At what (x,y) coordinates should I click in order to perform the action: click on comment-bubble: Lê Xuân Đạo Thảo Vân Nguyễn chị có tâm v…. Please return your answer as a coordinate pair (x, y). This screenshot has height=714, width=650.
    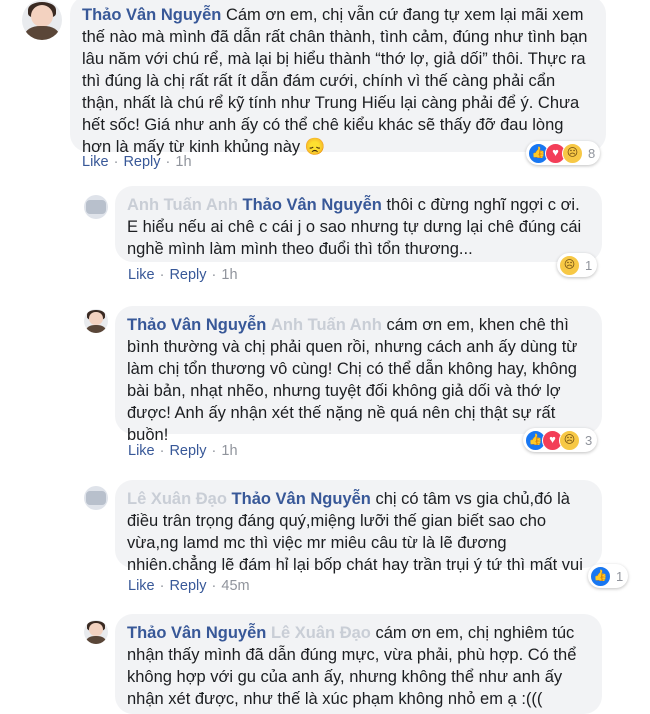
    Looking at the image, I should click on (358, 527).